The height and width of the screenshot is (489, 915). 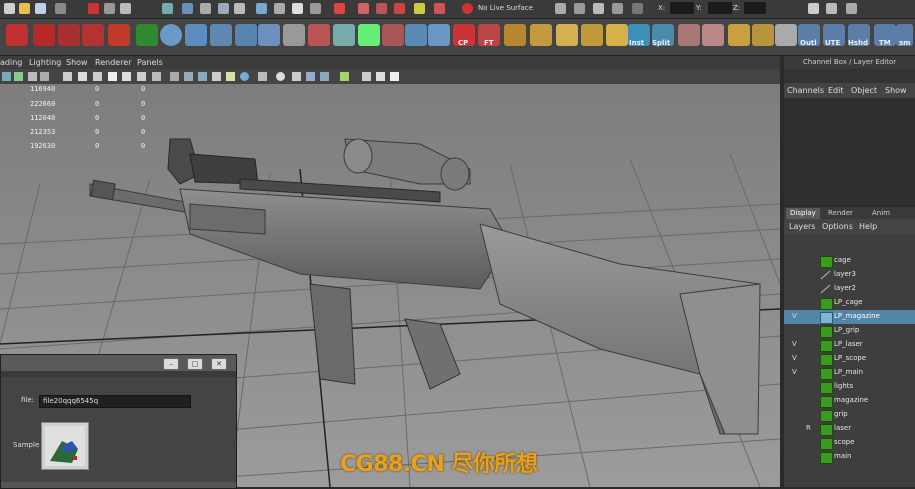 What do you see at coordinates (125, 8) in the screenshot?
I see `select-component-icon` at bounding box center [125, 8].